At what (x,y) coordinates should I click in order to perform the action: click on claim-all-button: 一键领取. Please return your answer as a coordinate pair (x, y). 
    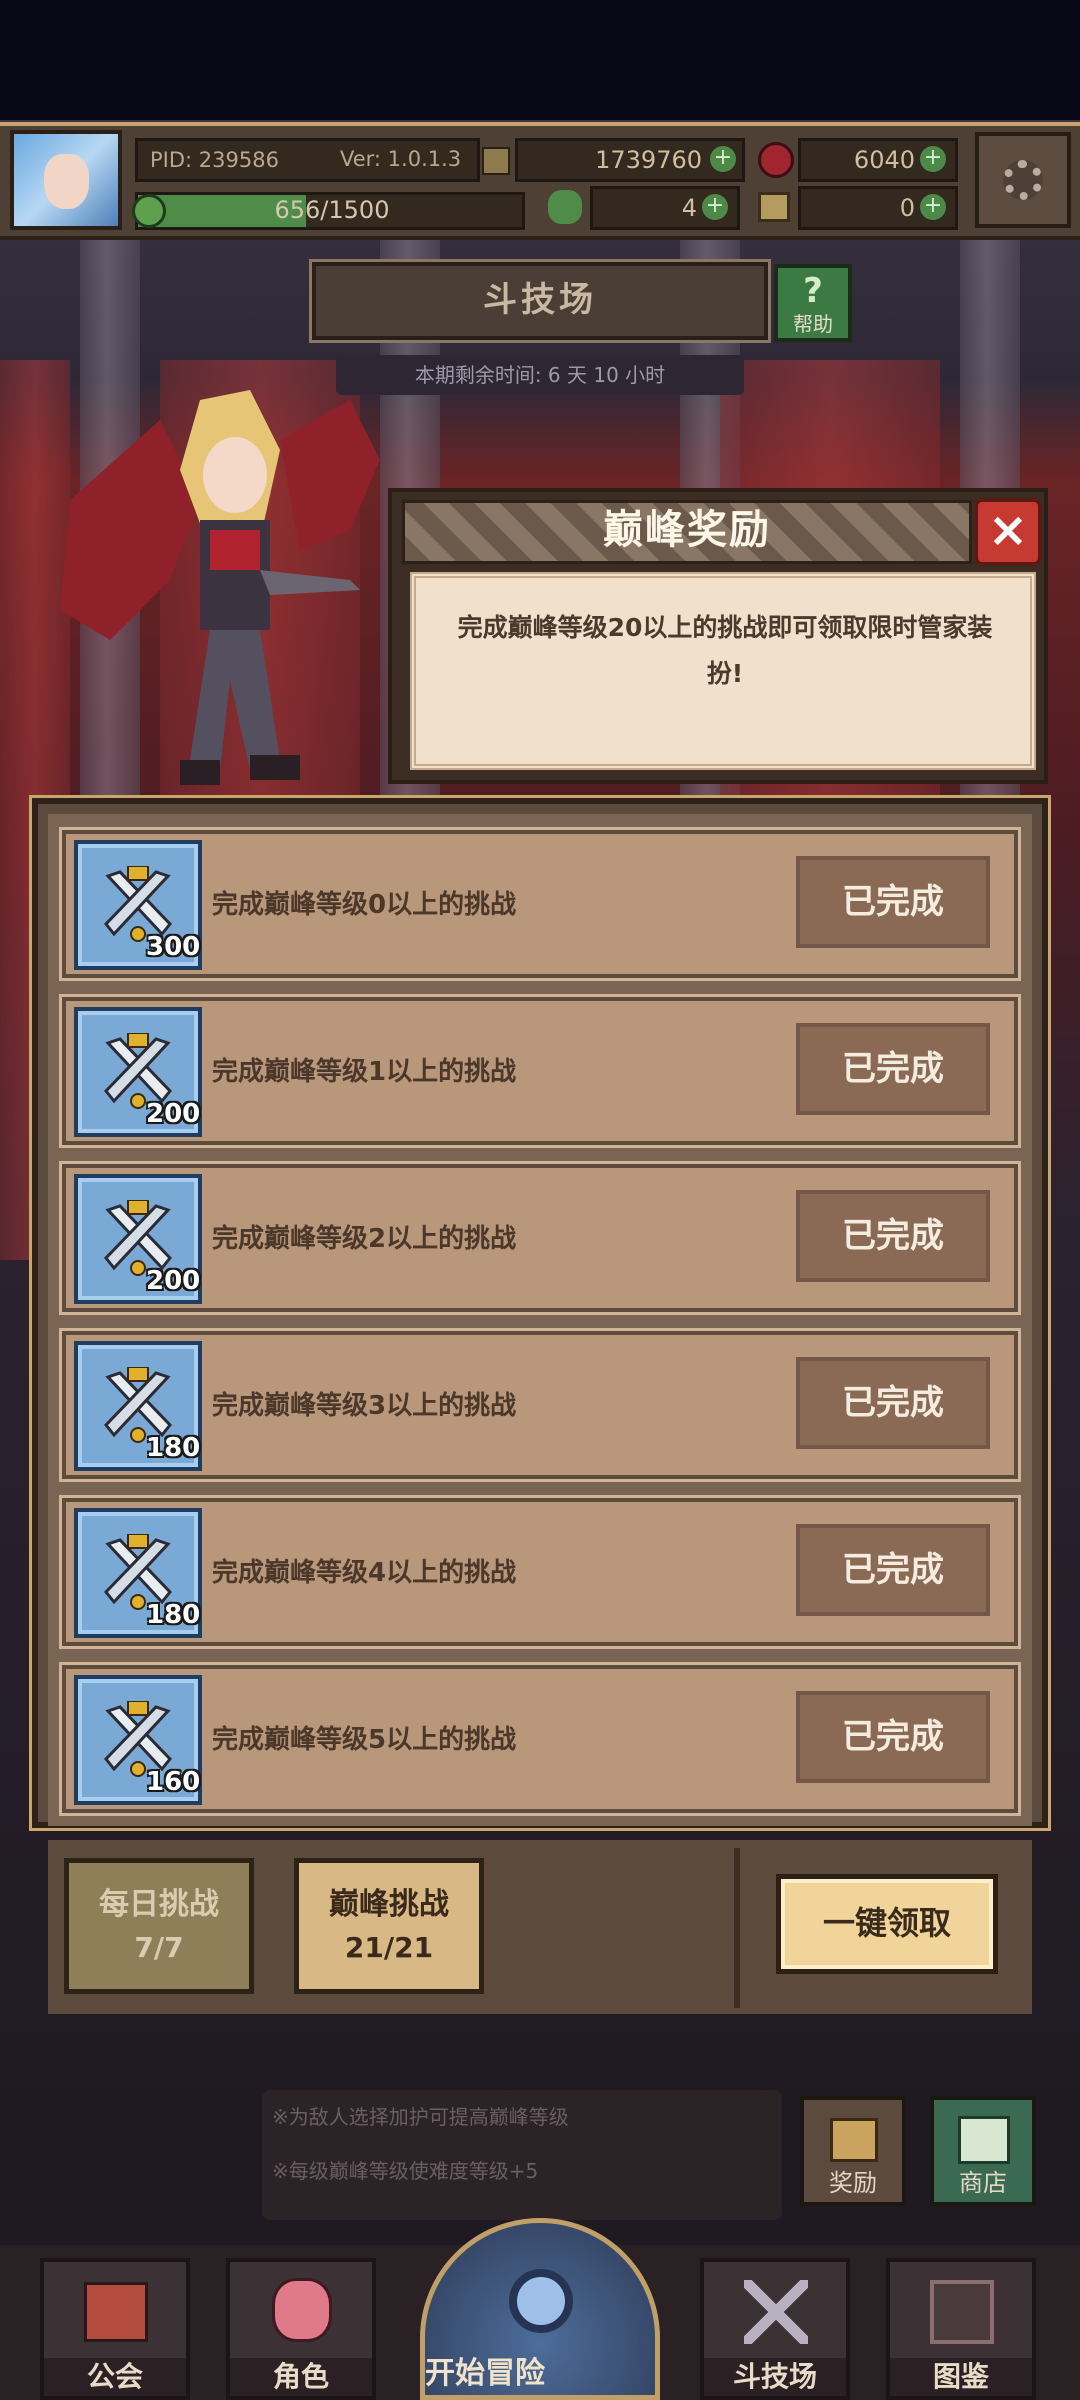
    Looking at the image, I should click on (887, 1924).